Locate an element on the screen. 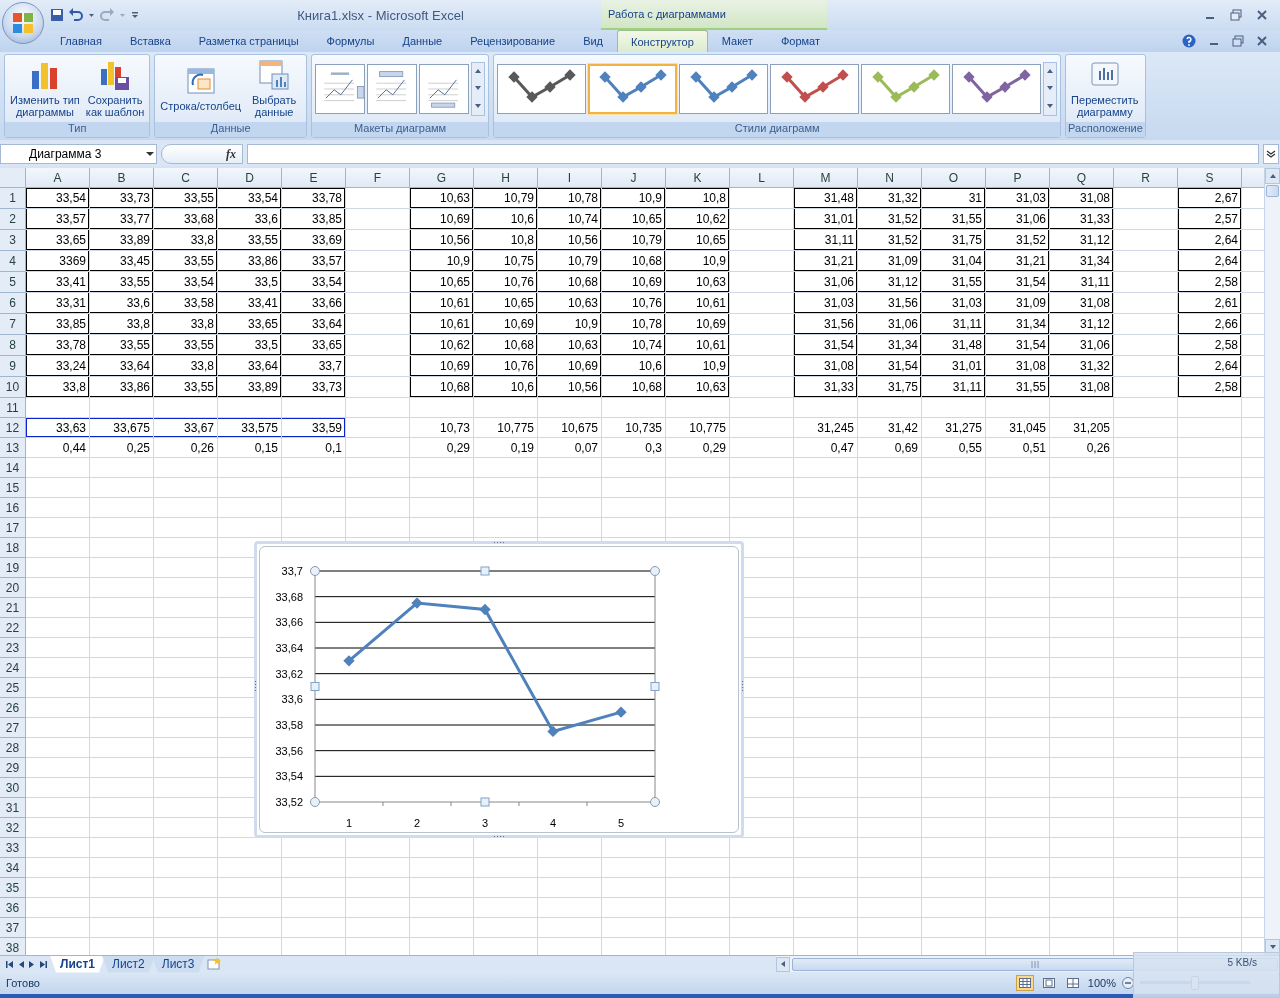  column-header: F is located at coordinates (378, 178).